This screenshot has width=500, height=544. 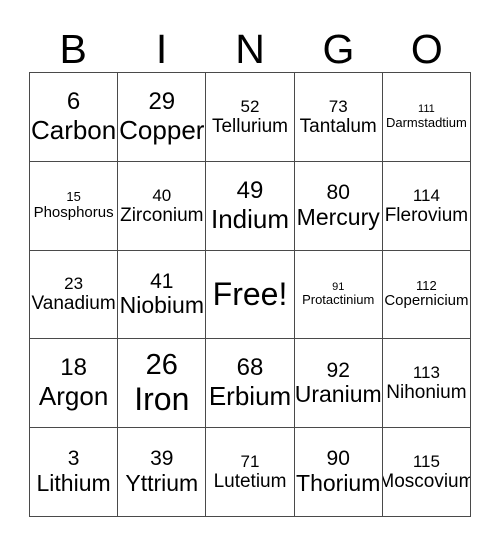 What do you see at coordinates (338, 216) in the screenshot?
I see `element-name: Mercury` at bounding box center [338, 216].